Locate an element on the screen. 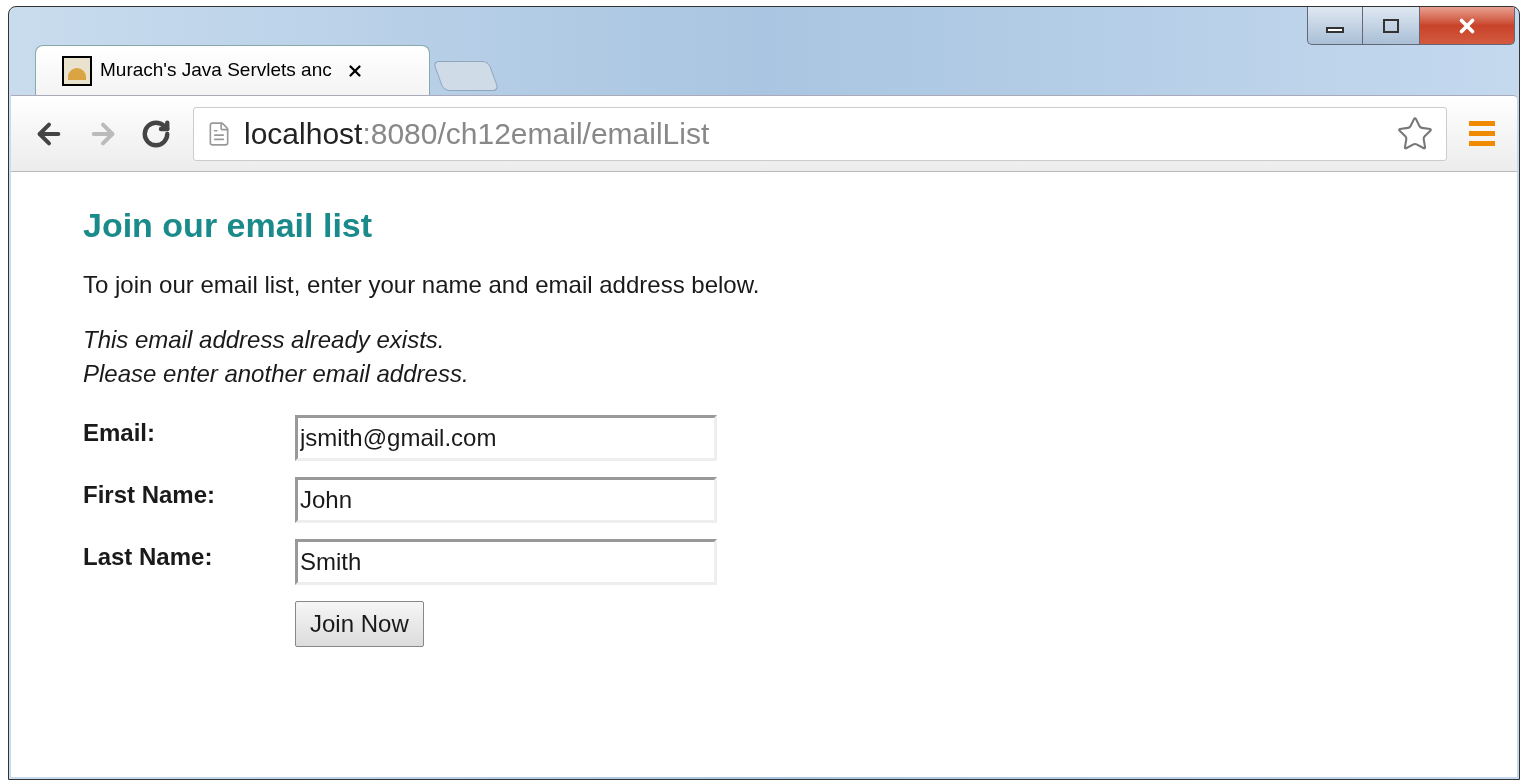  browser-tab: Murach's Java Servlets anc is located at coordinates (232, 70).